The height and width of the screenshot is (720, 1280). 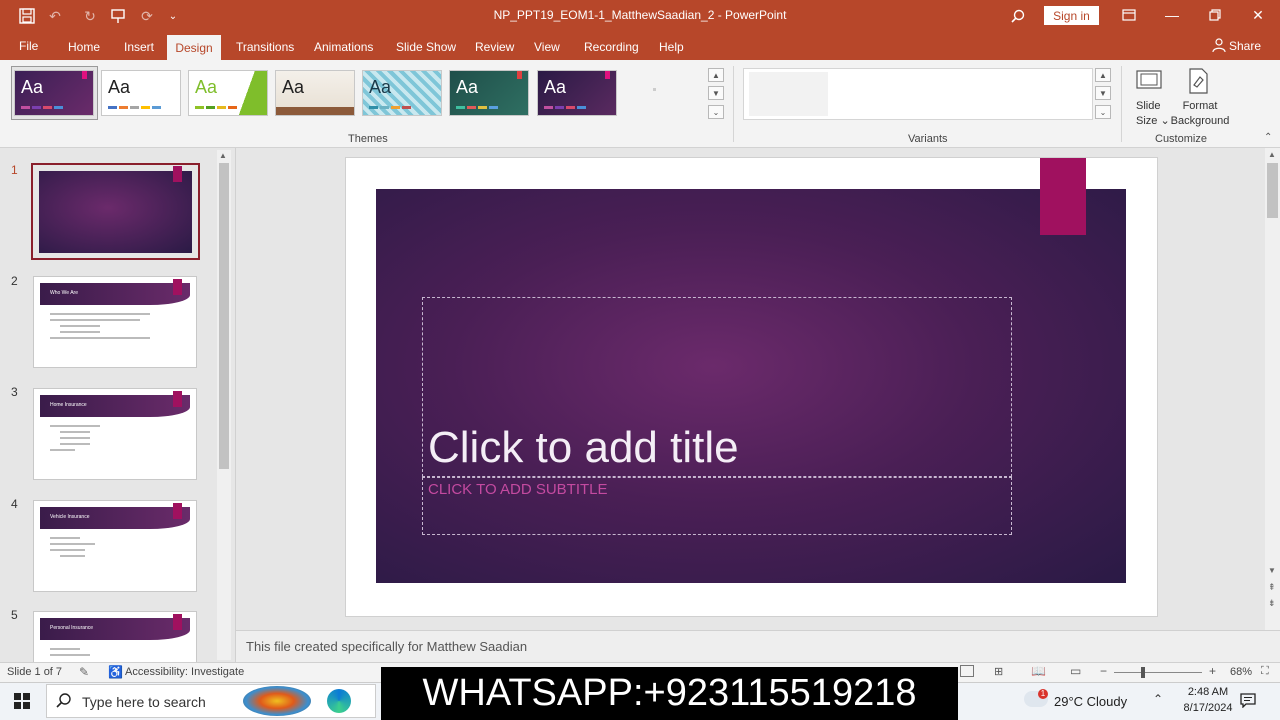 What do you see at coordinates (68, 405) in the screenshot?
I see `thumbnail-title: Home Insurance` at bounding box center [68, 405].